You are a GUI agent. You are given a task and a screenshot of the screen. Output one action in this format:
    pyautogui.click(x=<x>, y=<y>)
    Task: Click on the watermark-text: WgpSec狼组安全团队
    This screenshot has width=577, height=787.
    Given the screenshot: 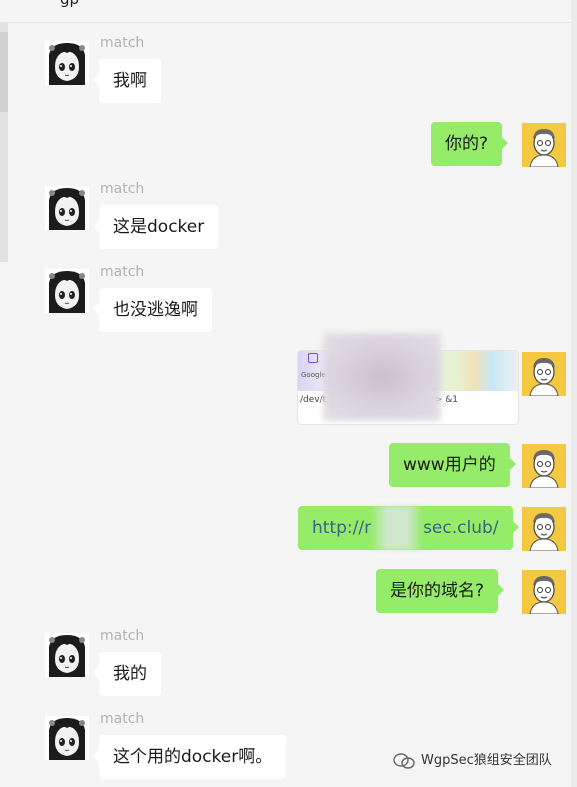 What is the action you would take?
    pyautogui.click(x=486, y=760)
    